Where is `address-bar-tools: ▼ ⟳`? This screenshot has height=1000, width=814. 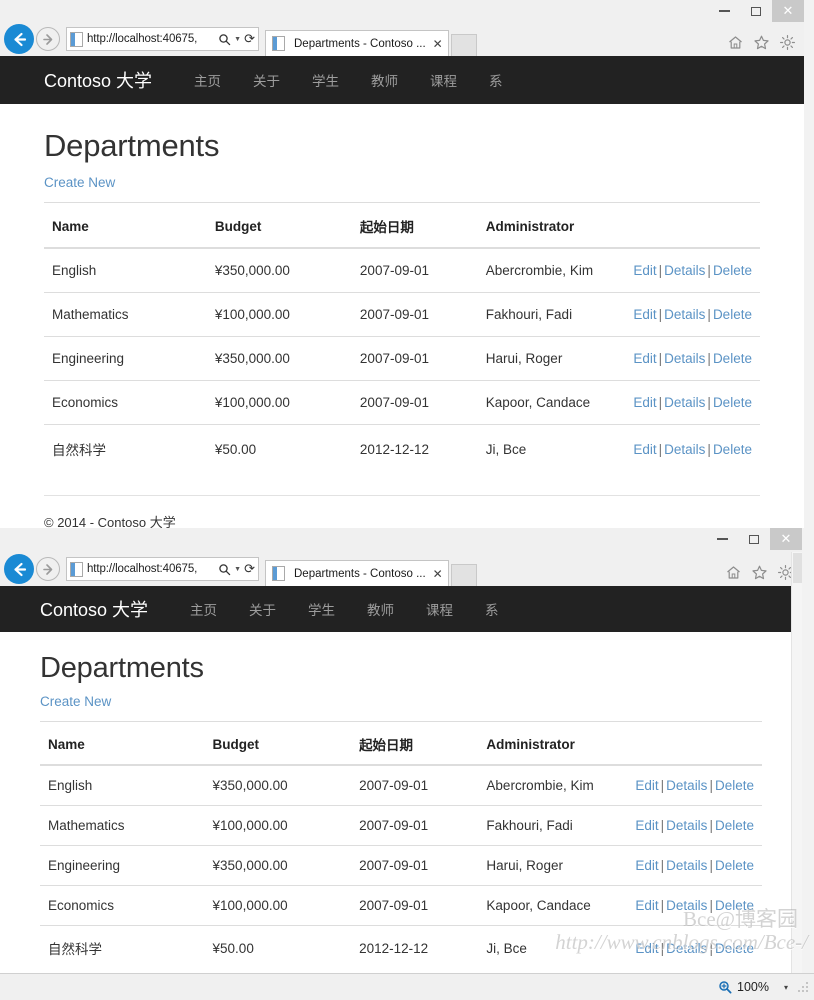
address-bar-tools: ▼ ⟳ is located at coordinates (236, 569).